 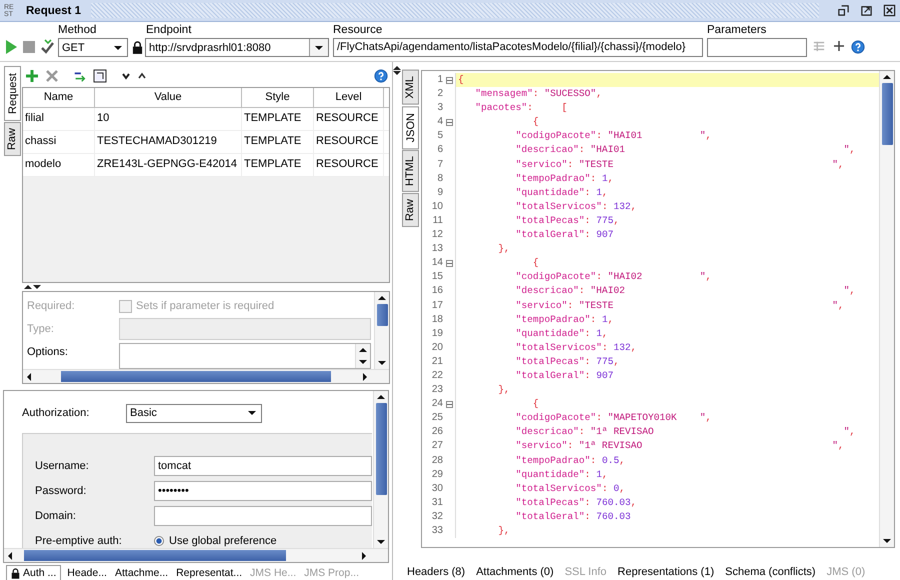 I want to click on resource-field: /FlyChatsApi/agendamento/listaPacotesModelo/{filial}/{chassi}/{modelo}, so click(x=518, y=47).